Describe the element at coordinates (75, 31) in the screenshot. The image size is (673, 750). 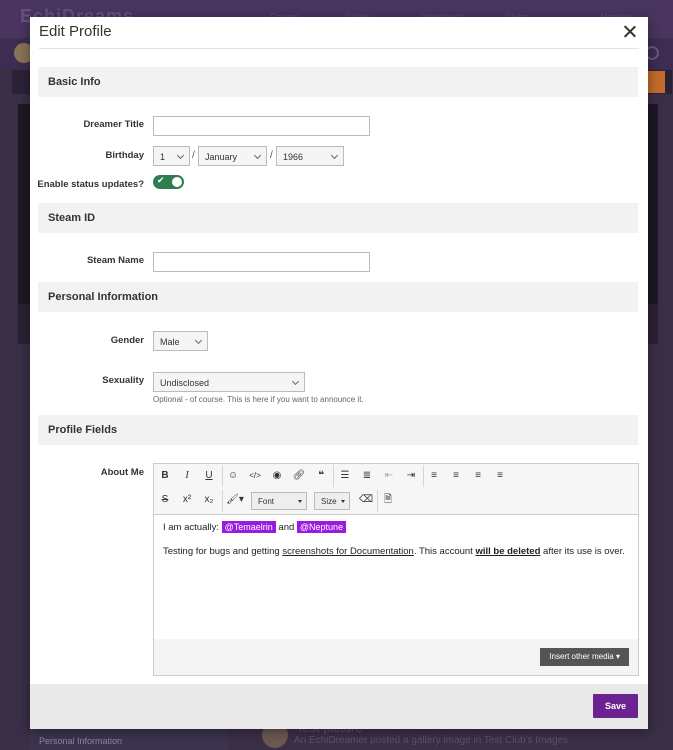
I see `dialog-title: Edit Profile` at that location.